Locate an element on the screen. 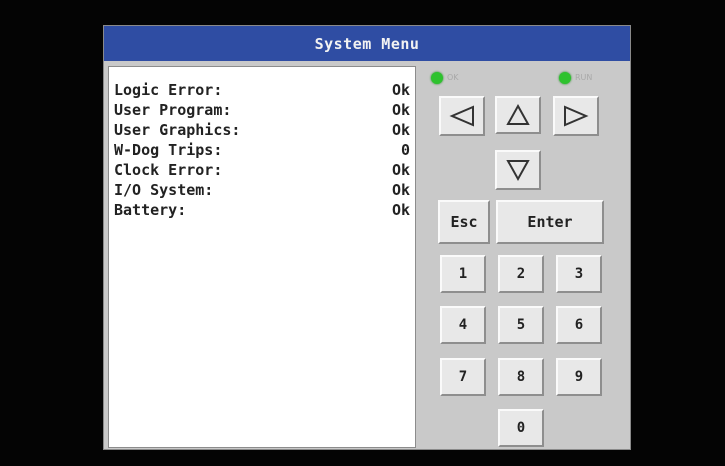 This screenshot has height=466, width=725. left-arrow-icon is located at coordinates (461, 116).